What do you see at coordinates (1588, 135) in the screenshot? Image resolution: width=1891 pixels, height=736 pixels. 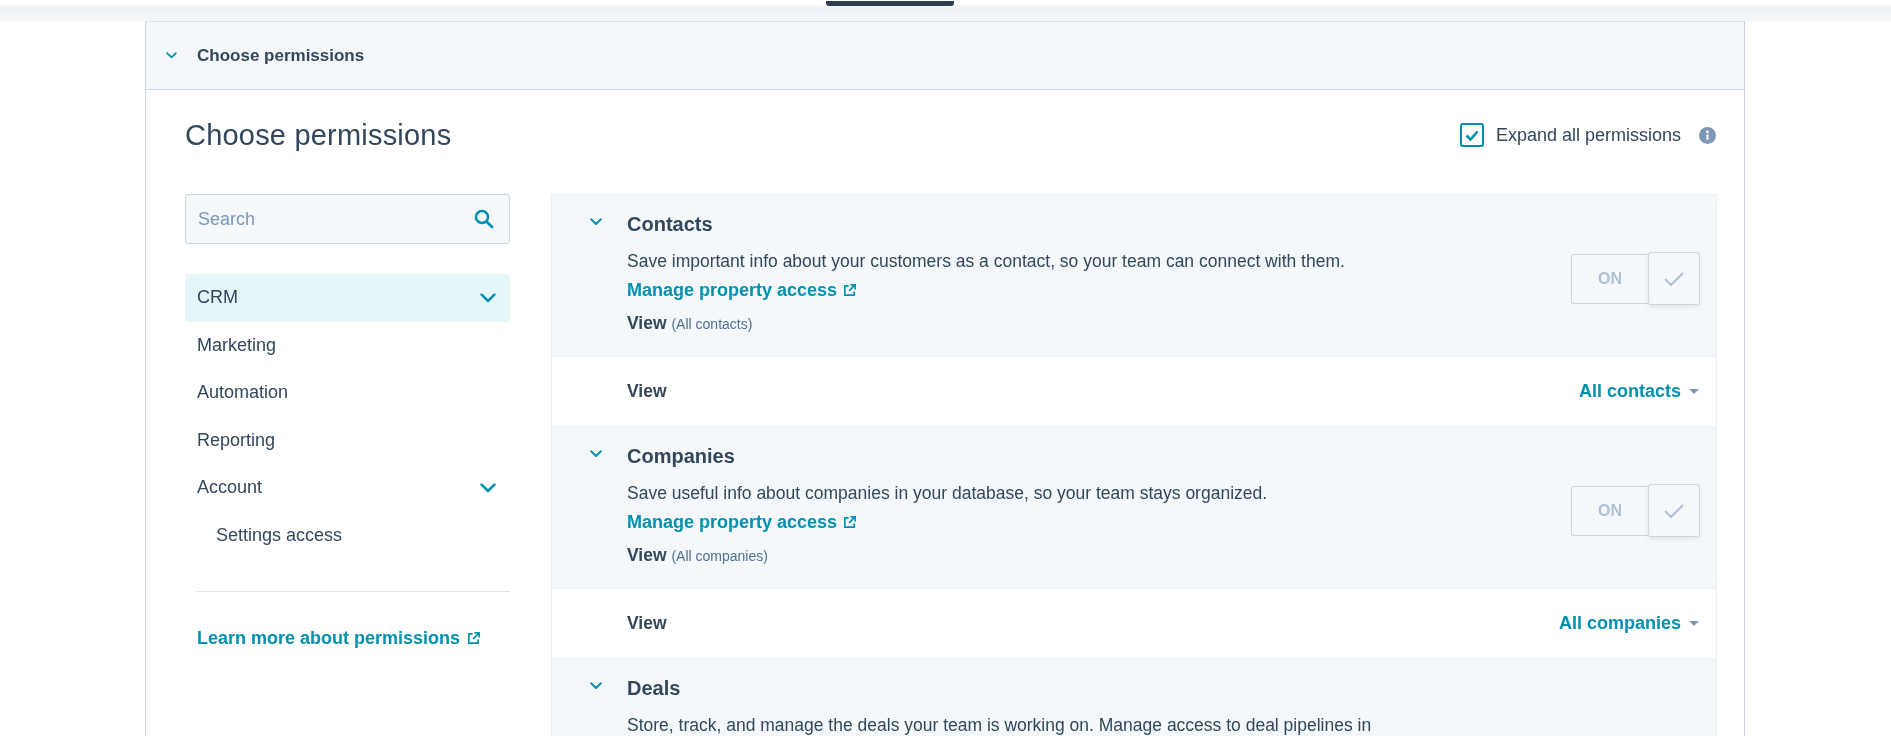 I see `checkbox-label: Expand all permissions` at bounding box center [1588, 135].